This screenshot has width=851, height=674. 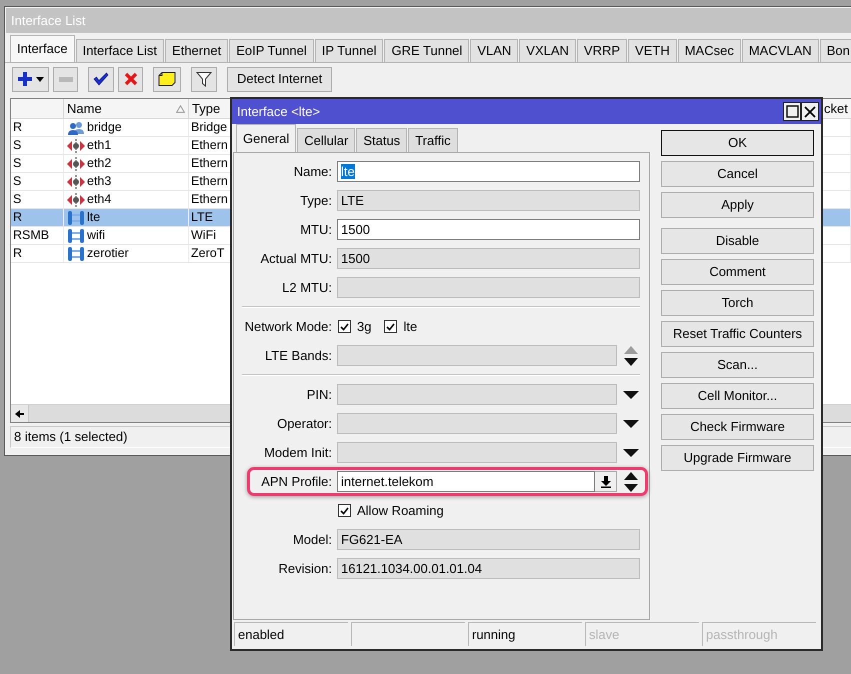 What do you see at coordinates (737, 174) in the screenshot?
I see `dialog-button: Cancel` at bounding box center [737, 174].